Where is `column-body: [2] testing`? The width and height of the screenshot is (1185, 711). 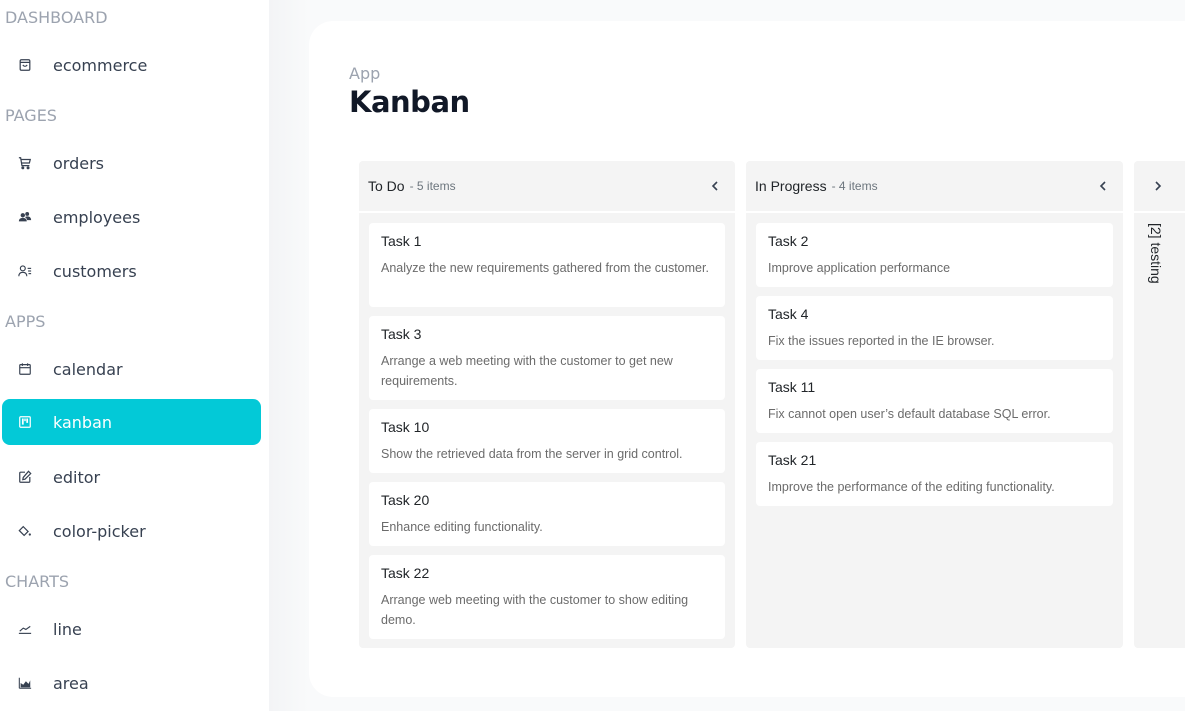
column-body: [2] testing is located at coordinates (1159, 430).